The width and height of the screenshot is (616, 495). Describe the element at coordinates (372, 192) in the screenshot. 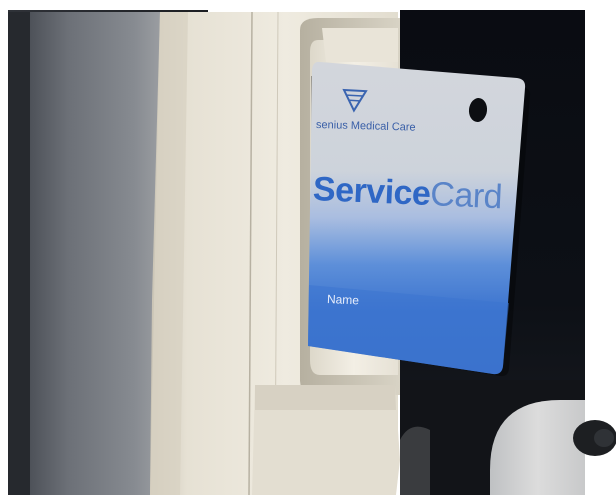

I see `card-title-bold: Service` at that location.